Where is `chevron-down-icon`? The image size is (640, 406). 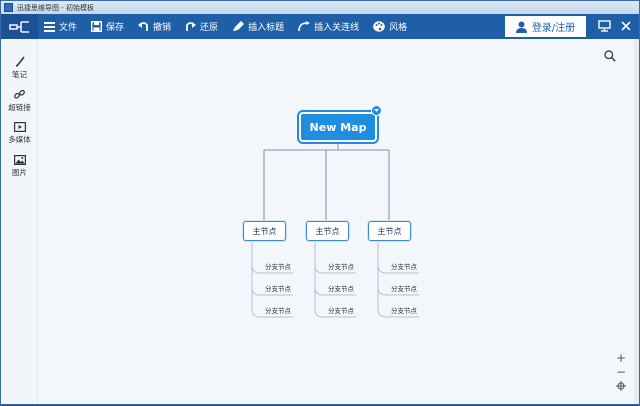 chevron-down-icon is located at coordinates (376, 110).